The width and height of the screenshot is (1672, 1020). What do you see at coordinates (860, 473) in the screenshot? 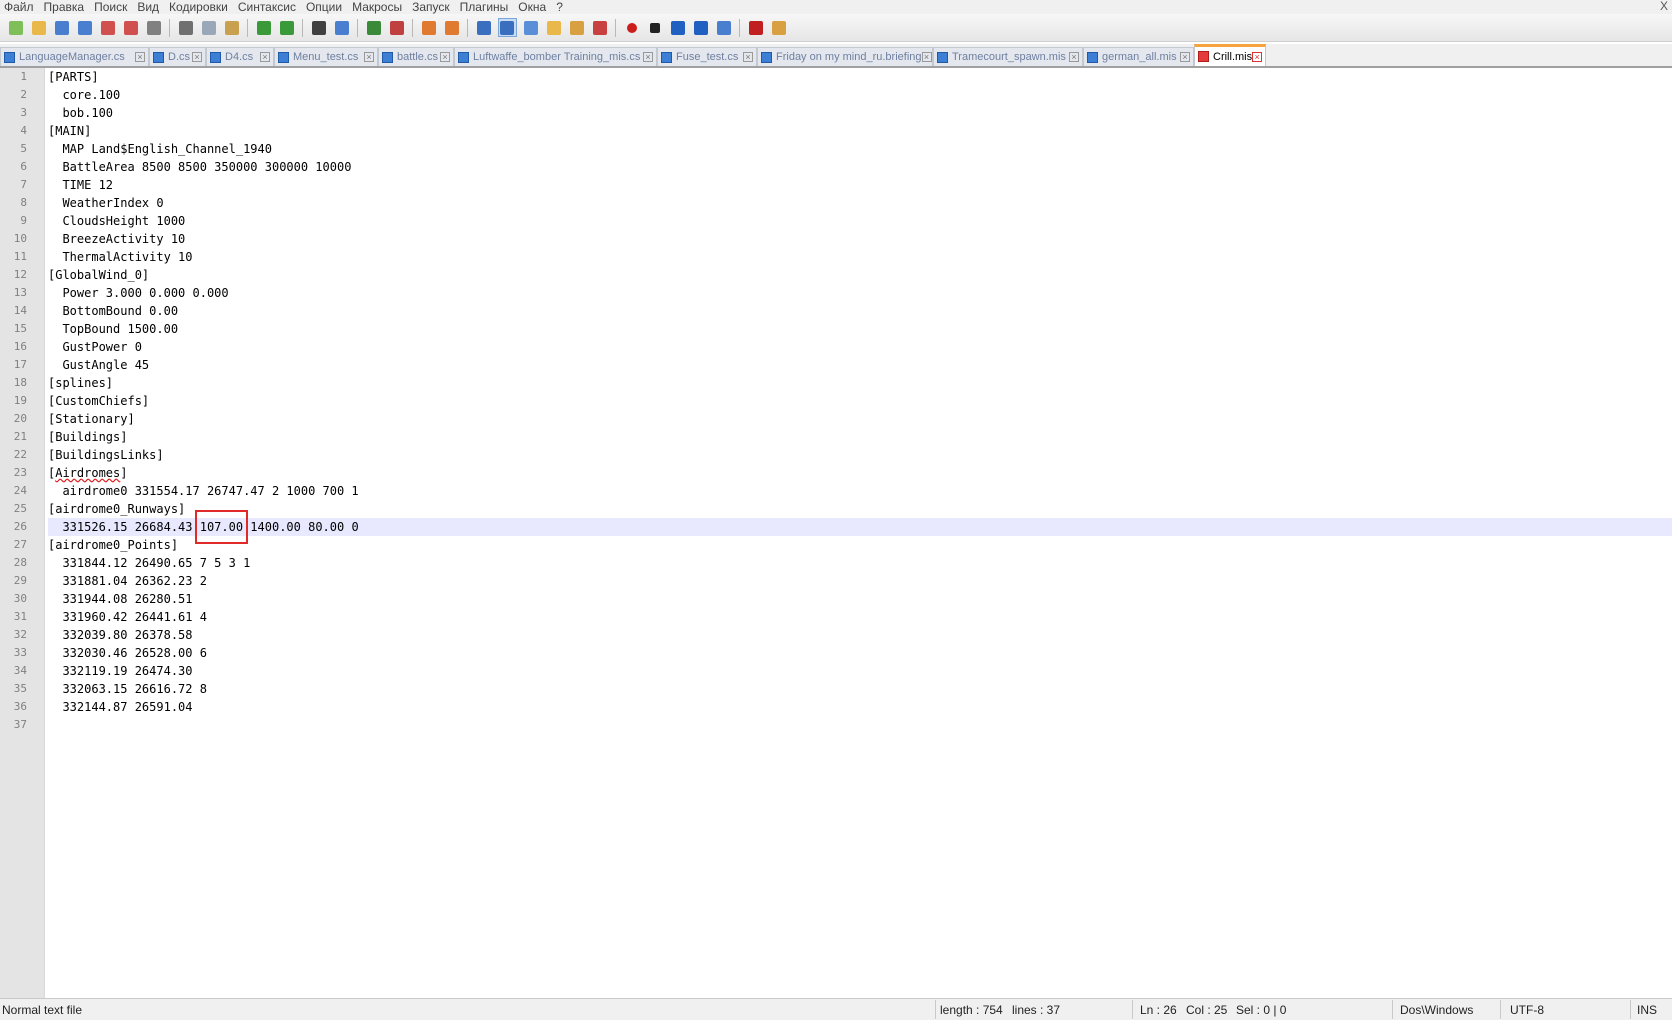
I see `code-line: [Airdromes]` at bounding box center [860, 473].